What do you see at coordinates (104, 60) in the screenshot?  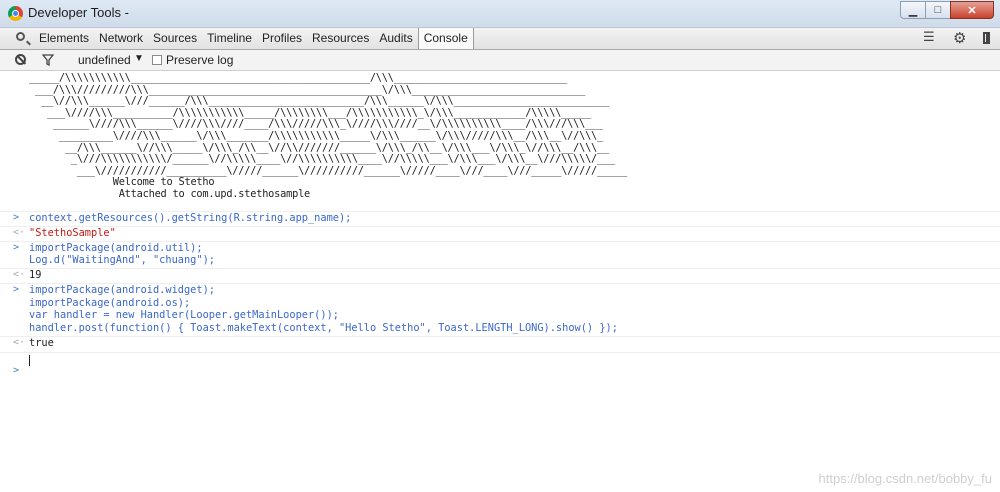 I see `context-select: undefined` at bounding box center [104, 60].